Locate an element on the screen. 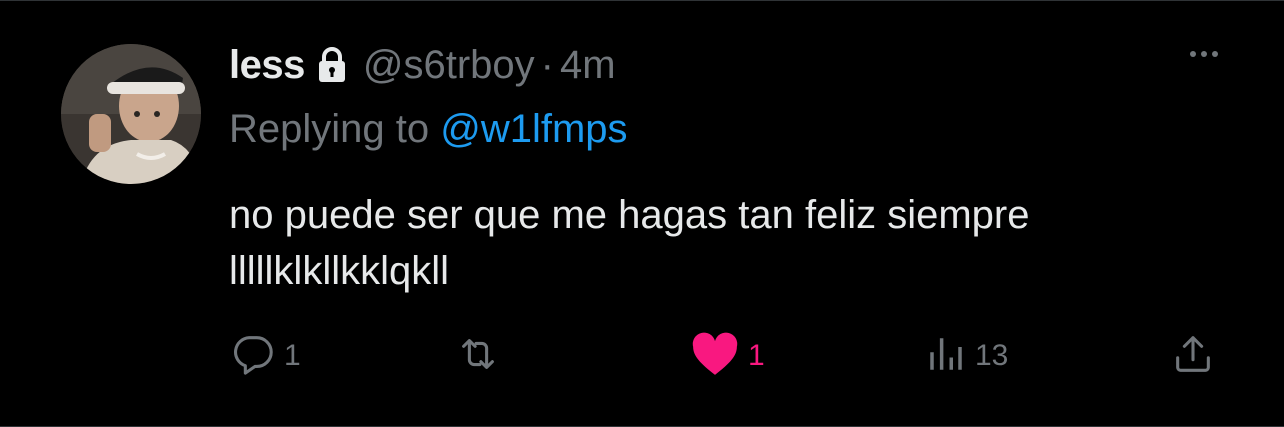 The height and width of the screenshot is (427, 1284). share-button is located at coordinates (1193, 356).